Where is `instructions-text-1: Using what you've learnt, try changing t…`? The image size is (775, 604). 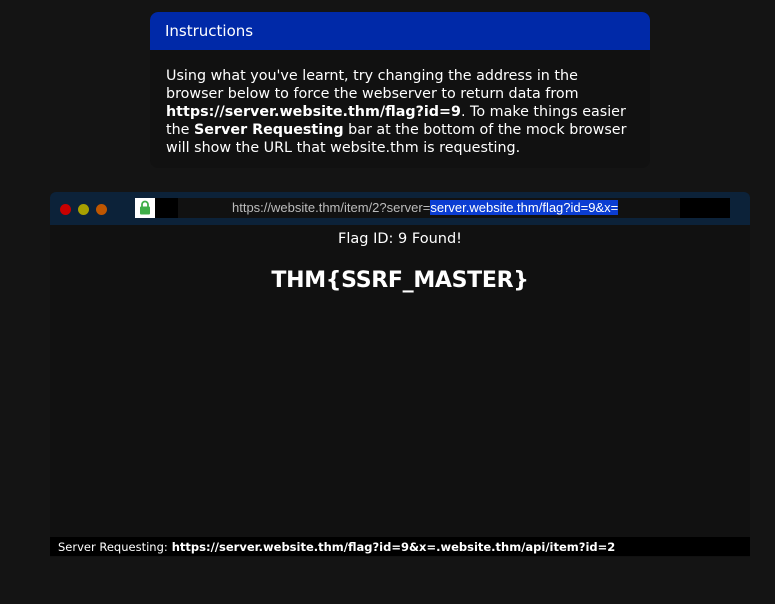 instructions-text-1: Using what you've learnt, try changing t… is located at coordinates (372, 85).